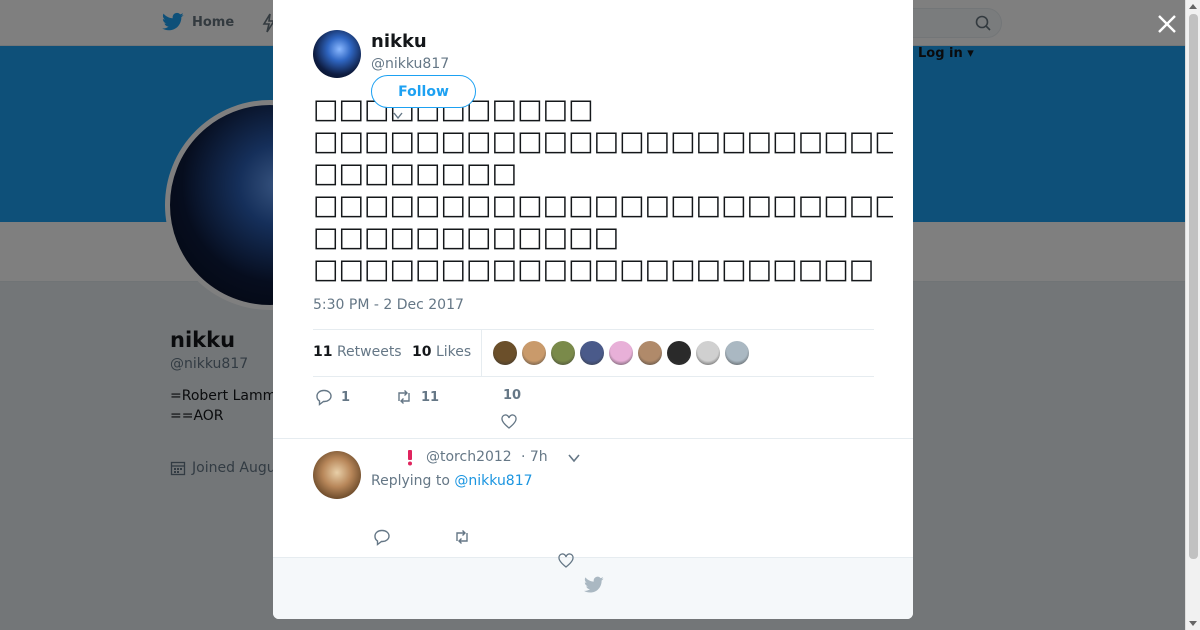 Image resolution: width=1200 pixels, height=630 pixels. I want to click on reply-divider, so click(593, 438).